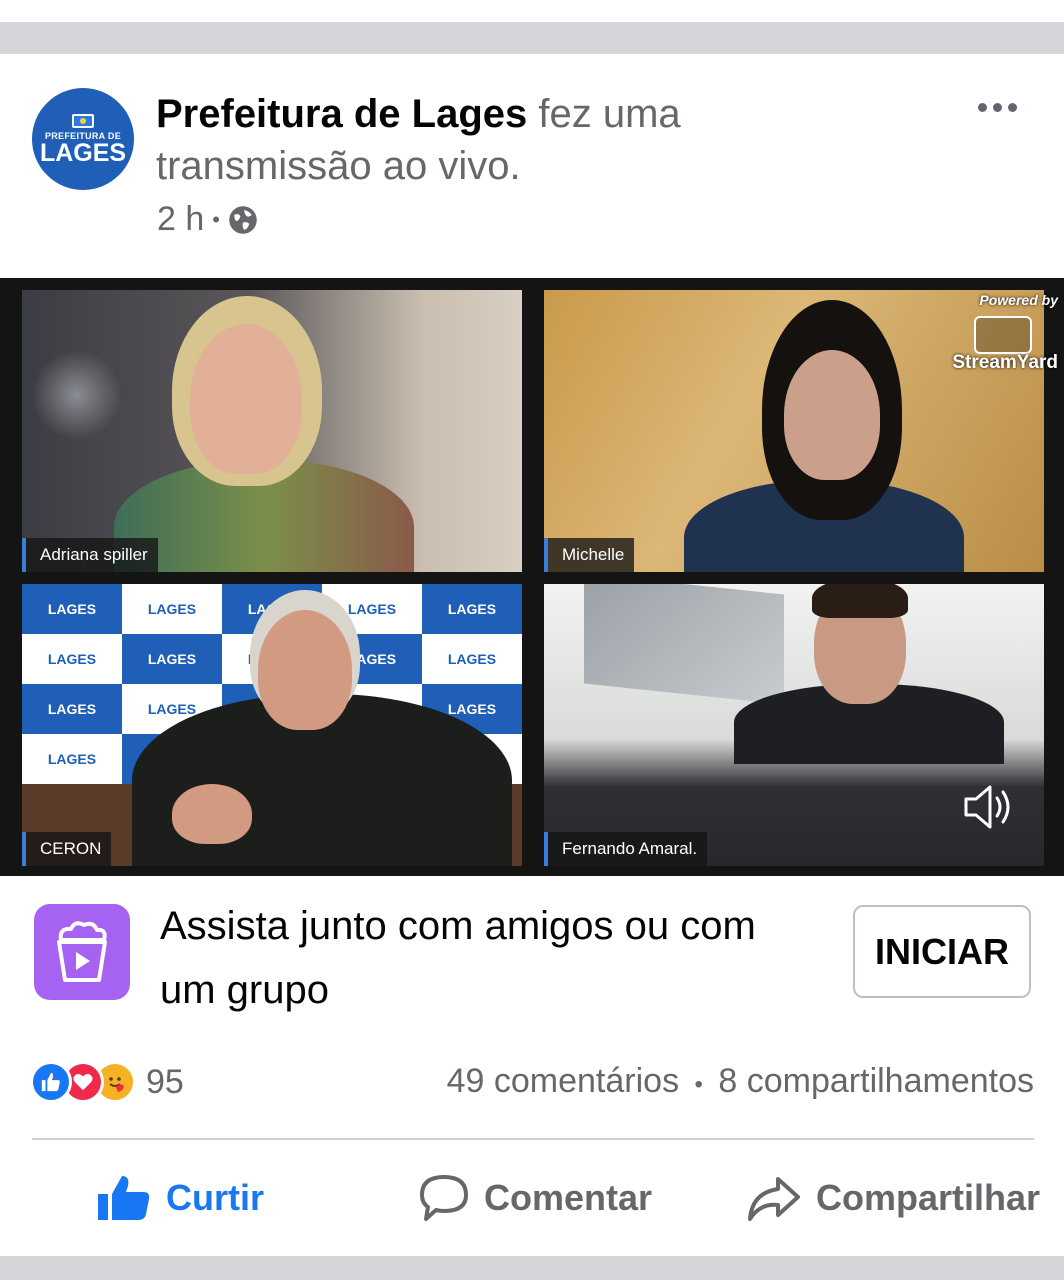 The image size is (1064, 1280). I want to click on share-button: Compartilhar, so click(893, 1198).